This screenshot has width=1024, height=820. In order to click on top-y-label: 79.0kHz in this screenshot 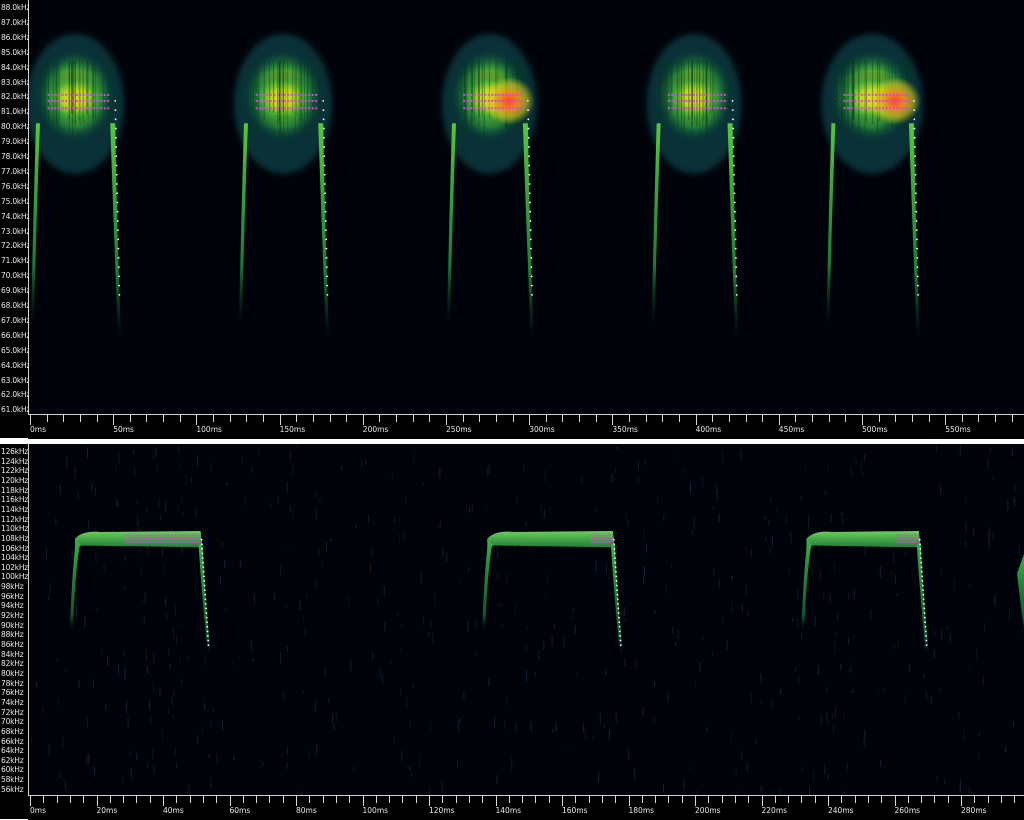, I will do `click(16, 142)`.